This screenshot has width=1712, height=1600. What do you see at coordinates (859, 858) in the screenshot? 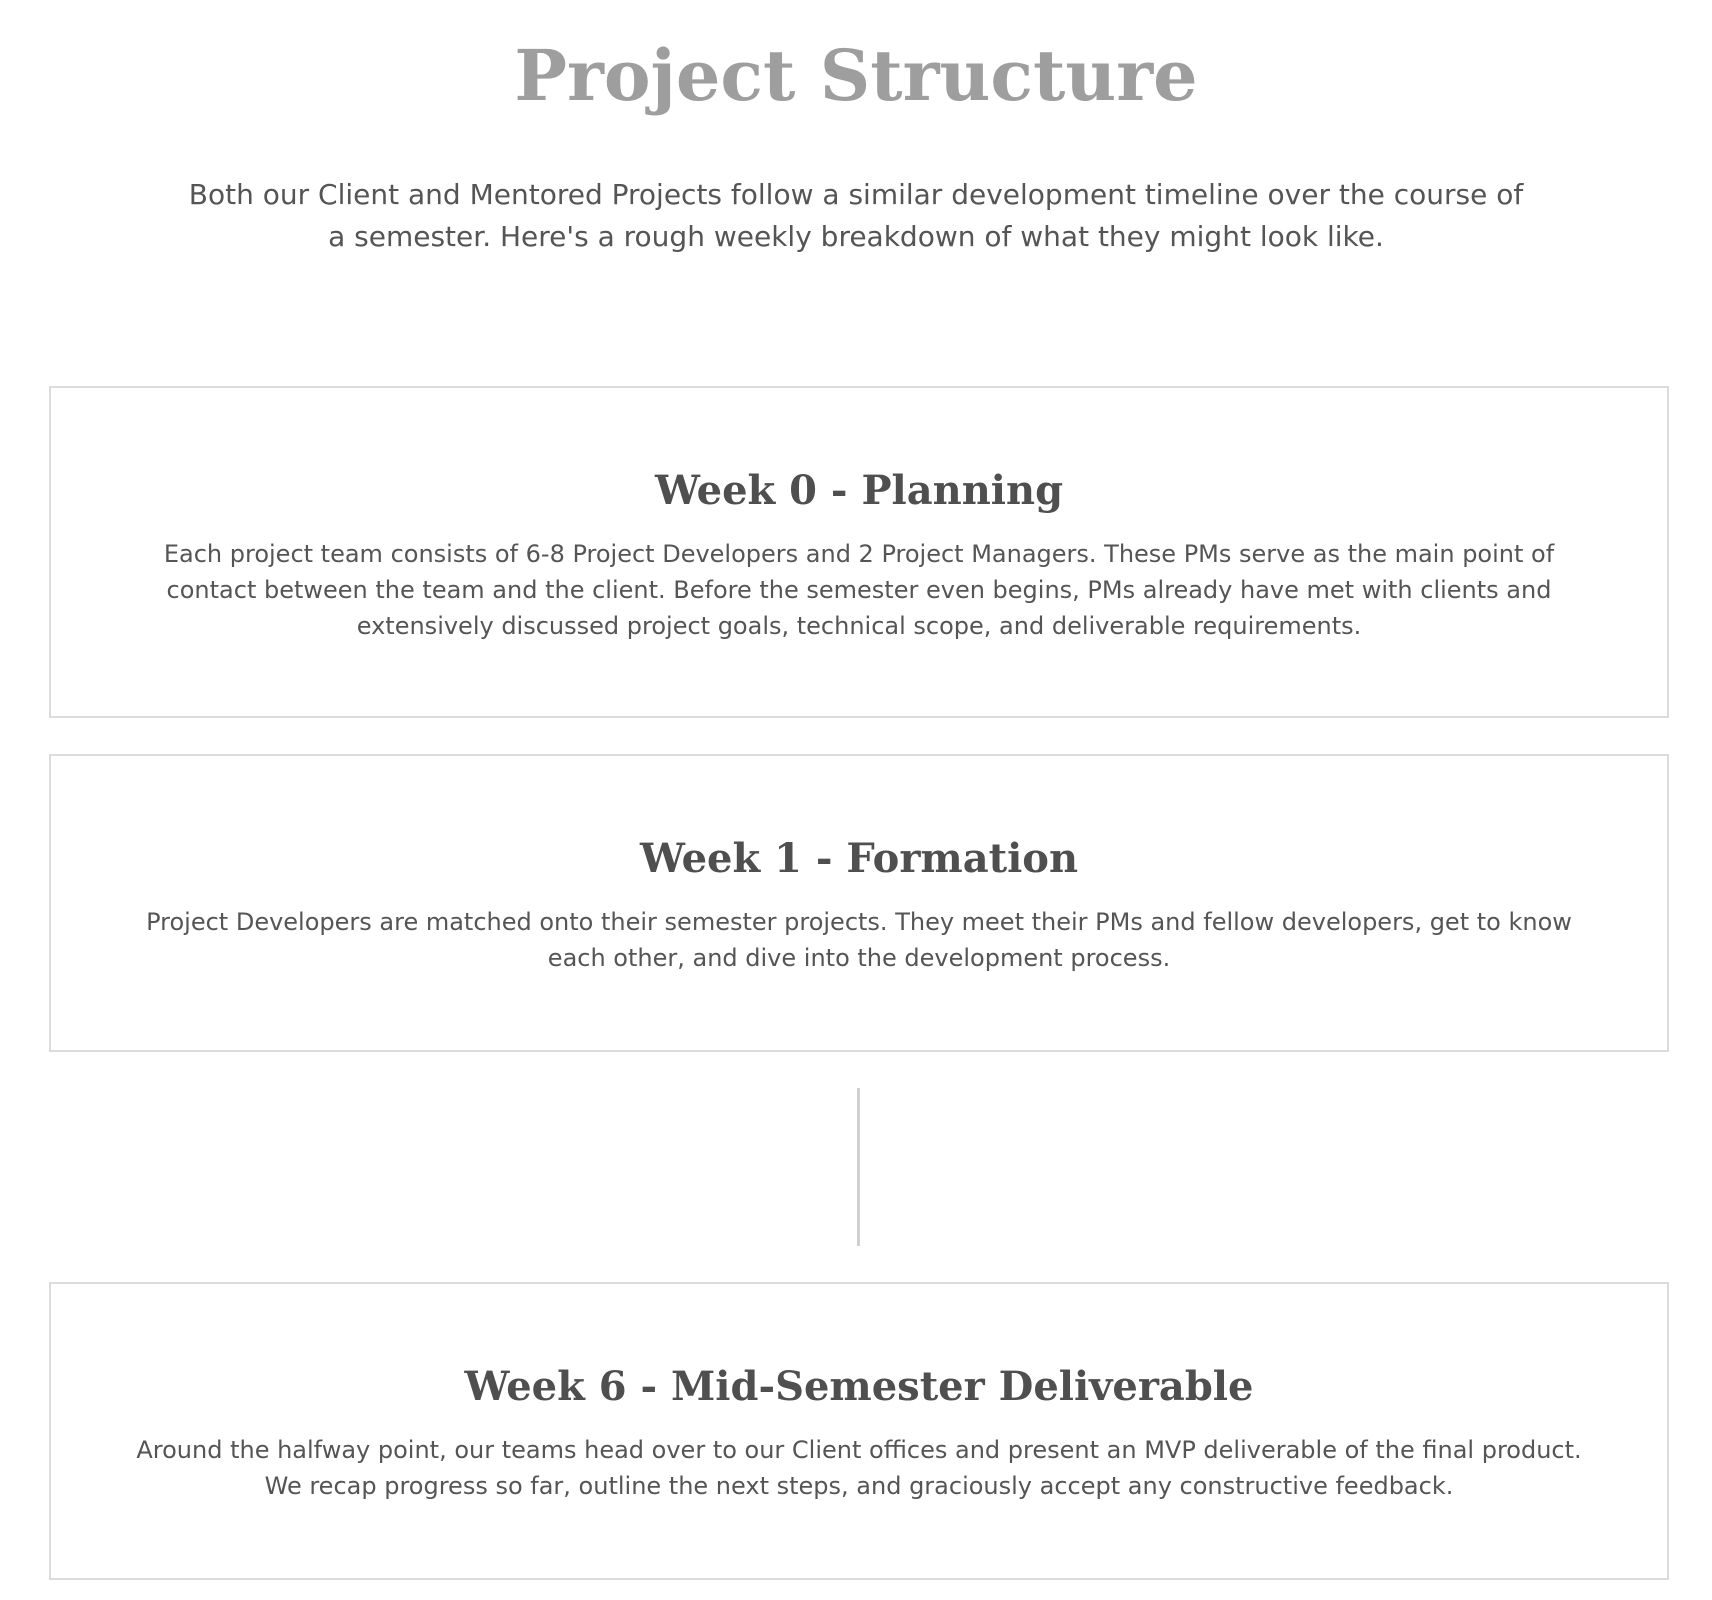
I see `timeline-card-title: Week 1 - Formation` at bounding box center [859, 858].